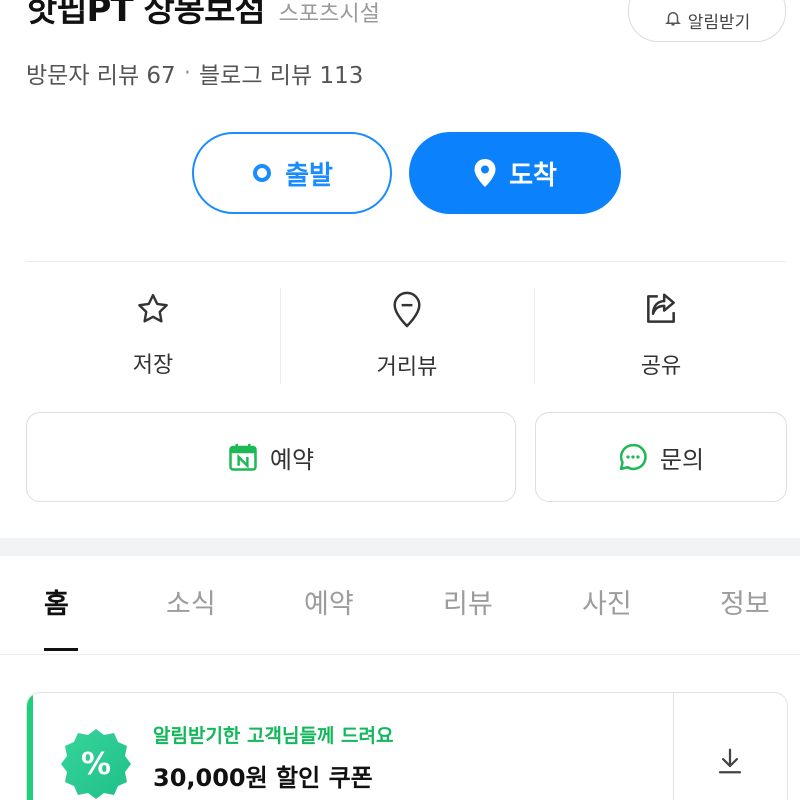  I want to click on download-icon, so click(730, 763).